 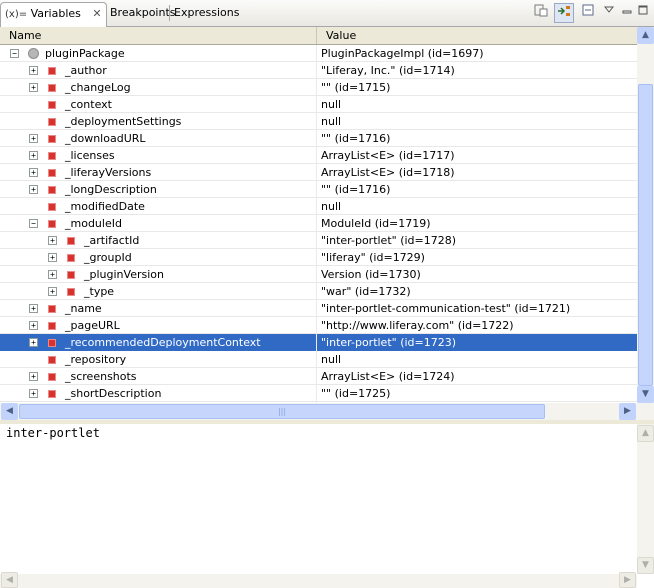 I want to click on variable-name: _name, so click(x=83, y=308).